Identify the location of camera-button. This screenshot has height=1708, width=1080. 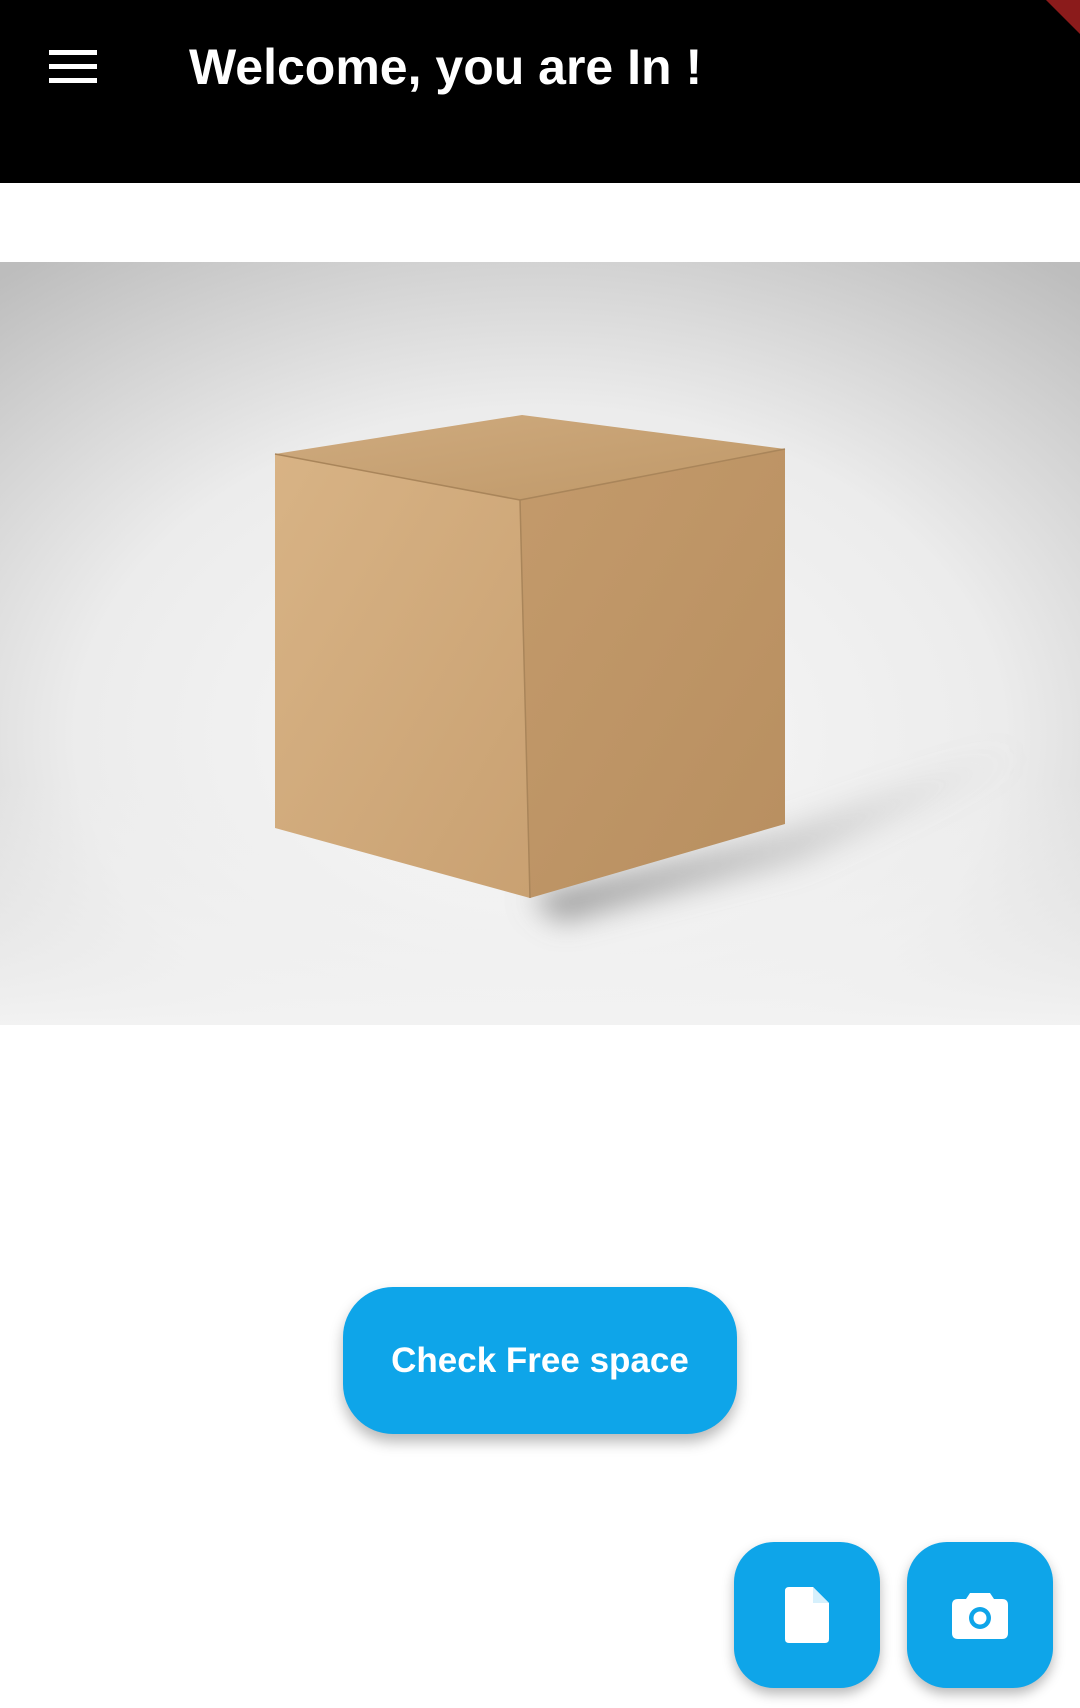
(980, 1615).